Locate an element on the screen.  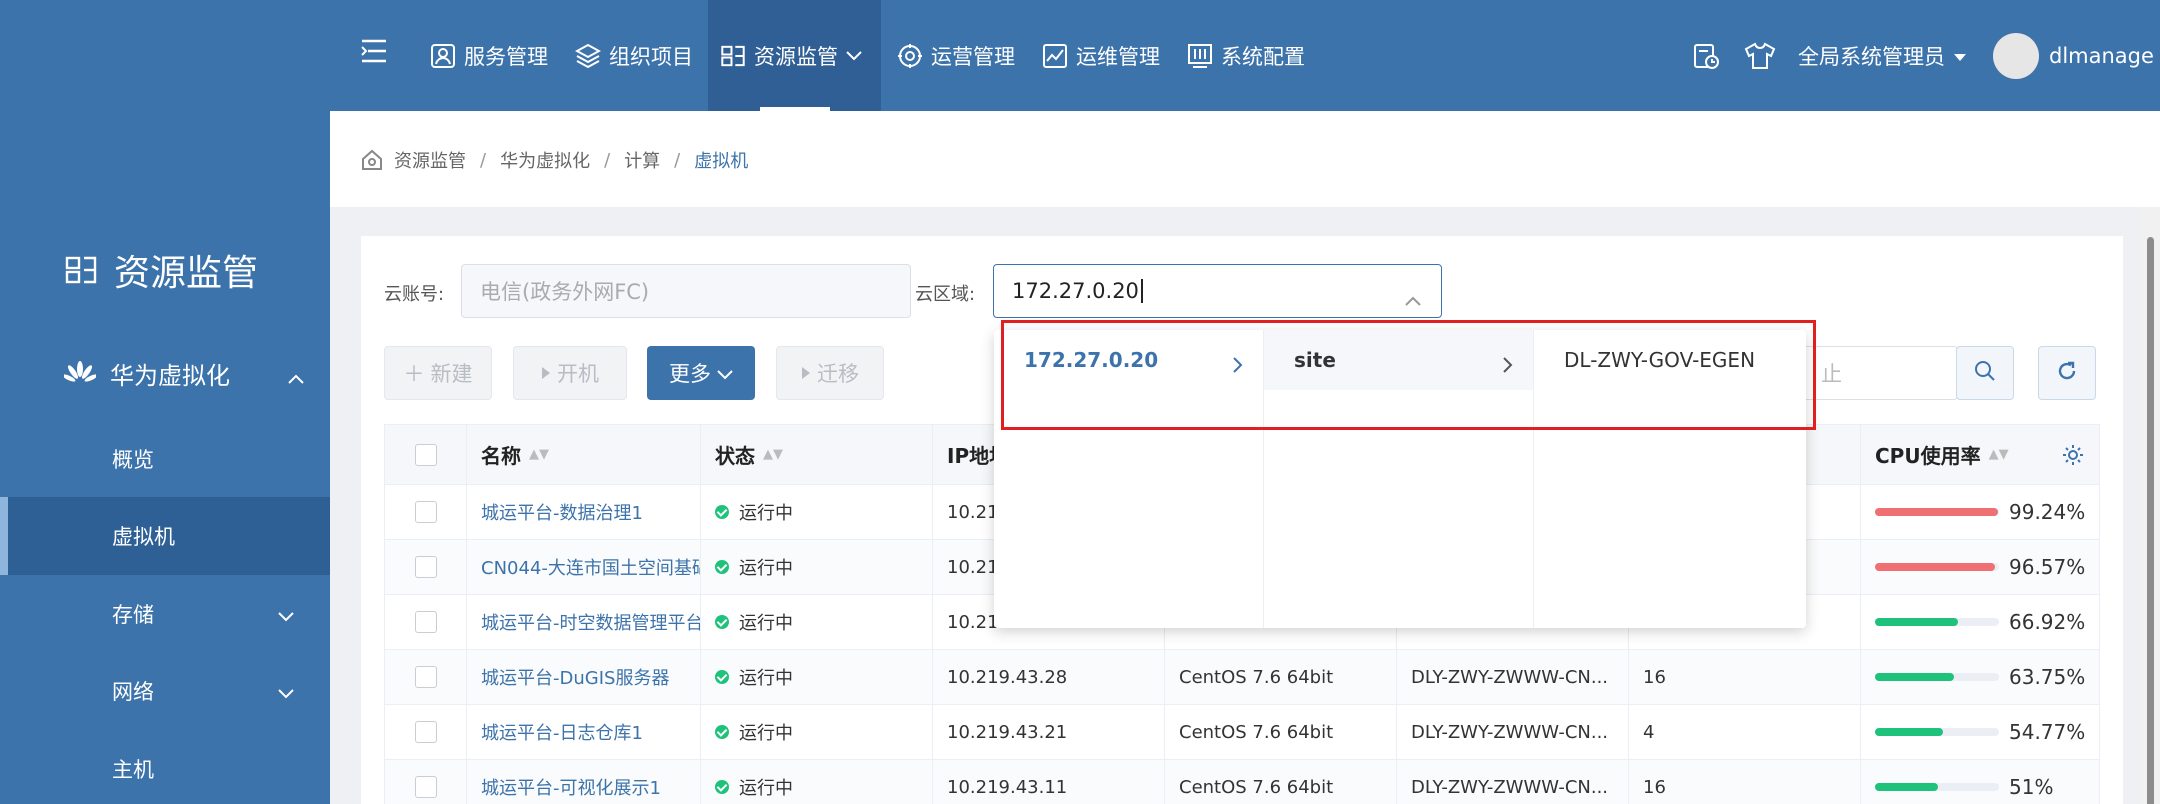
more-button: 更多 is located at coordinates (701, 373).